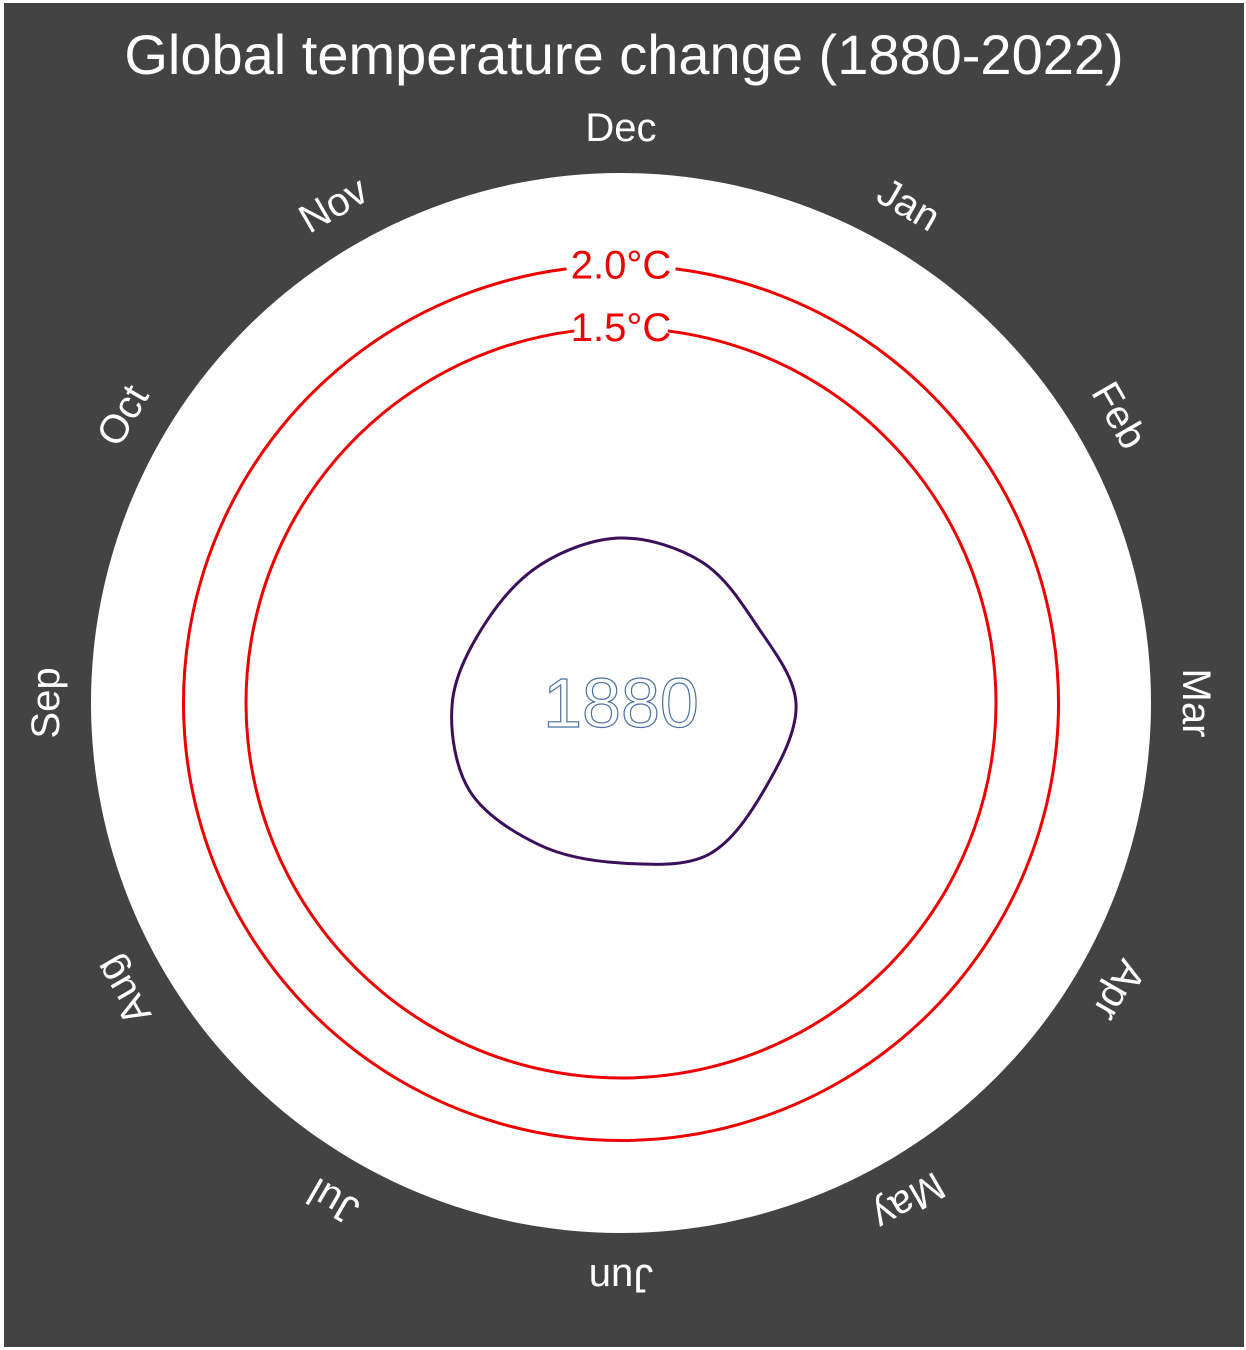 Image resolution: width=1246 pixels, height=1350 pixels. Describe the element at coordinates (621, 266) in the screenshot. I see `threshold-label-2: 2.0°C` at that location.